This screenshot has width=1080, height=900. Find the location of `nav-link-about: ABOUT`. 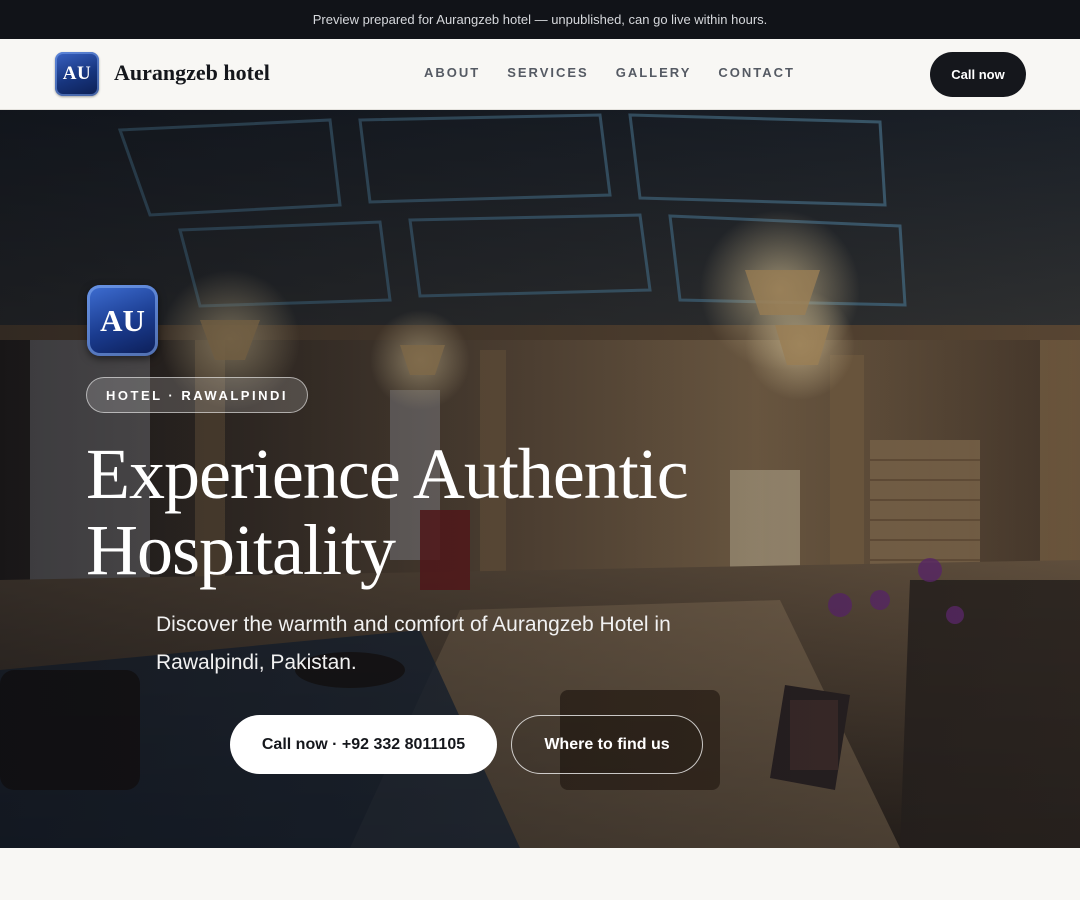

nav-link-about: ABOUT is located at coordinates (452, 72).